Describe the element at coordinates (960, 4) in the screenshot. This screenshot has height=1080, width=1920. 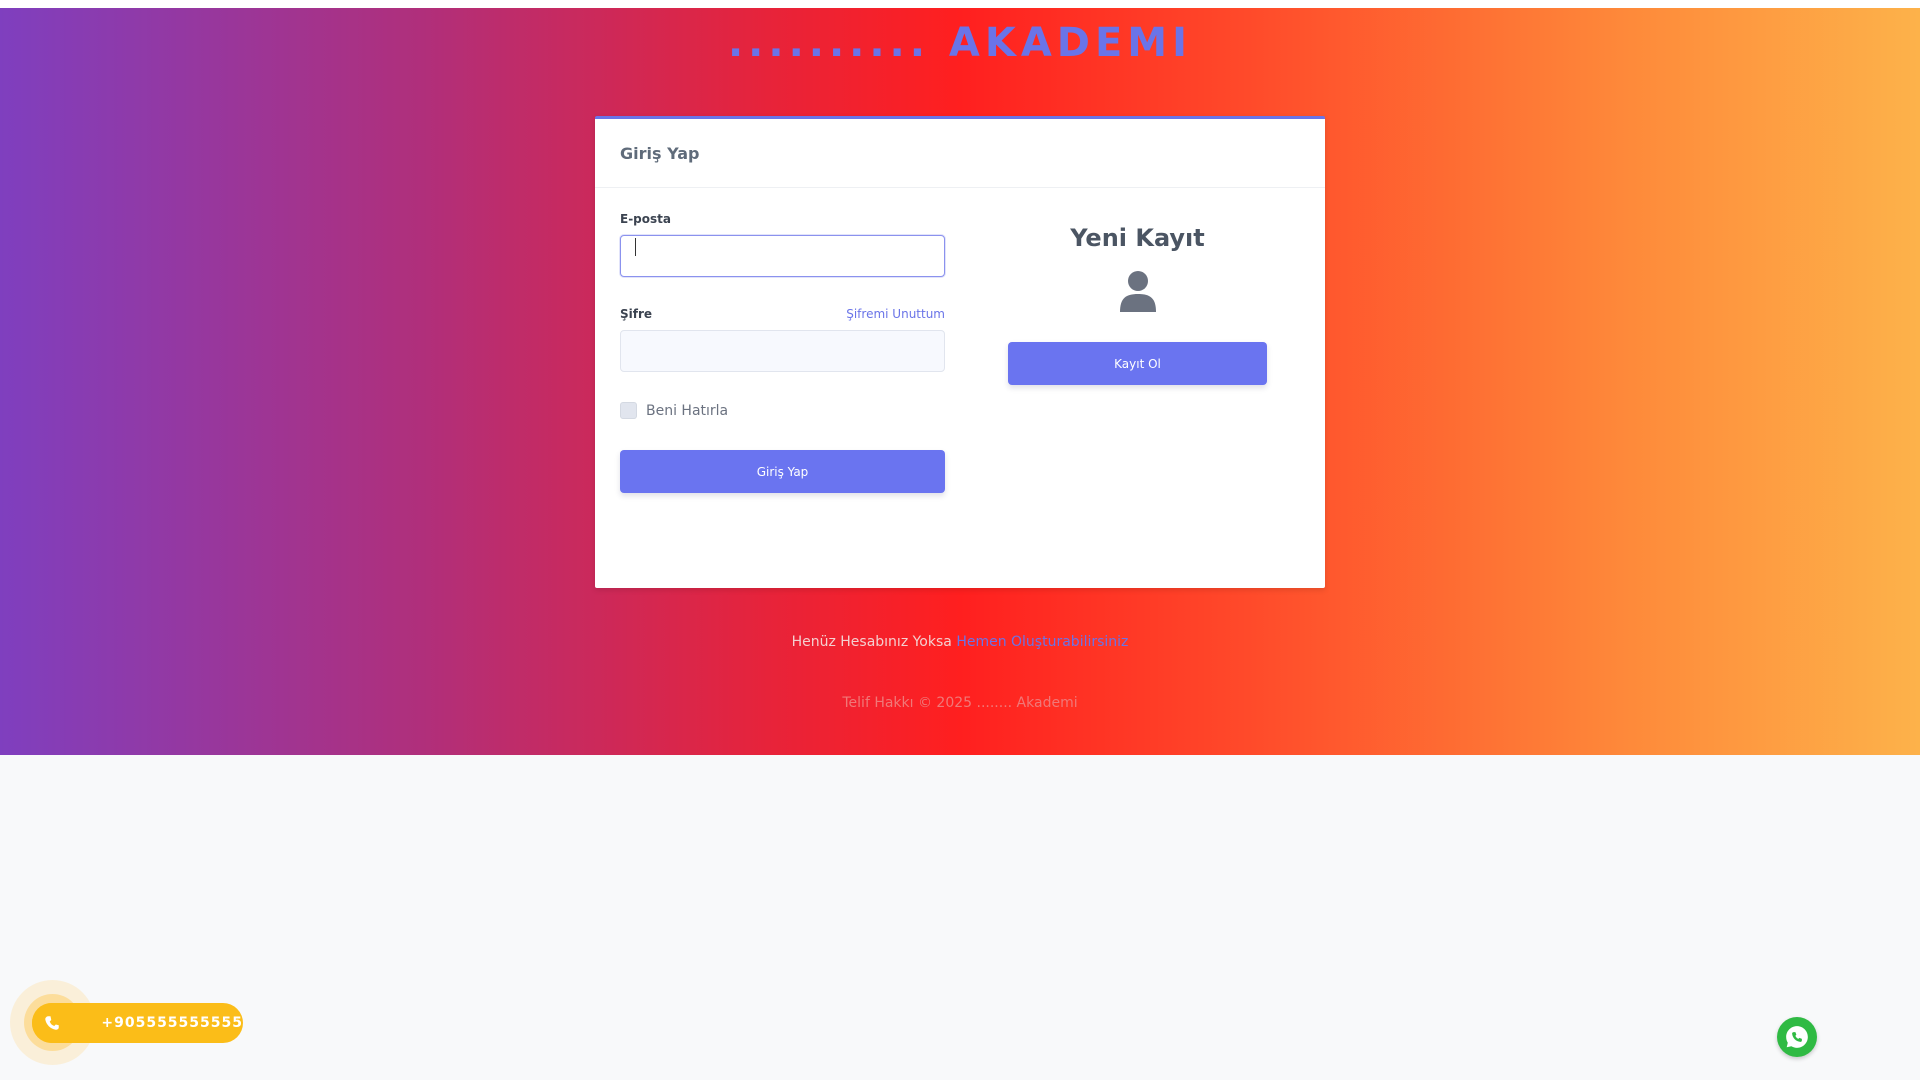
I see `top-strip` at that location.